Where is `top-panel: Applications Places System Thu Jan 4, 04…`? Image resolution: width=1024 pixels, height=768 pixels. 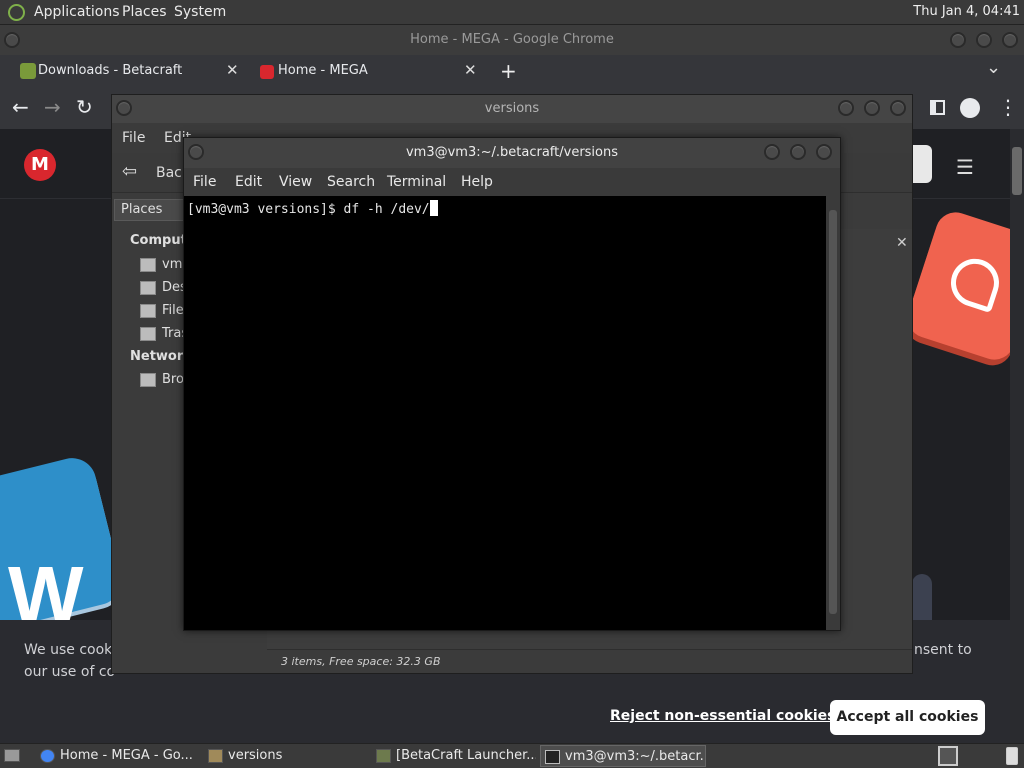
top-panel: Applications Places System Thu Jan 4, 04… is located at coordinates (512, 12).